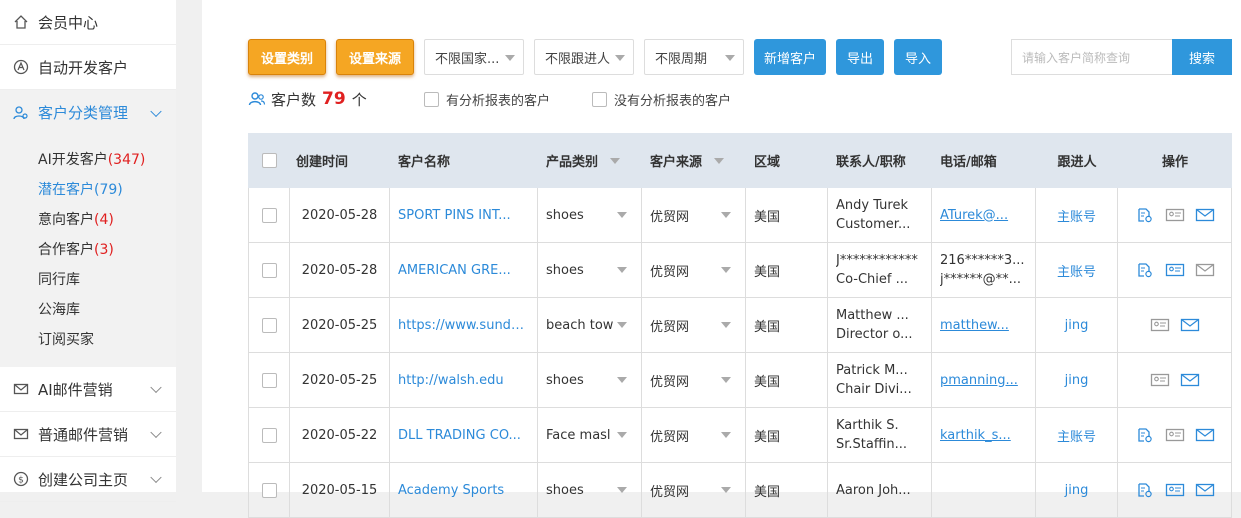 This screenshot has height=518, width=1241. I want to click on sub-intent: 意向客户(4), so click(107, 220).